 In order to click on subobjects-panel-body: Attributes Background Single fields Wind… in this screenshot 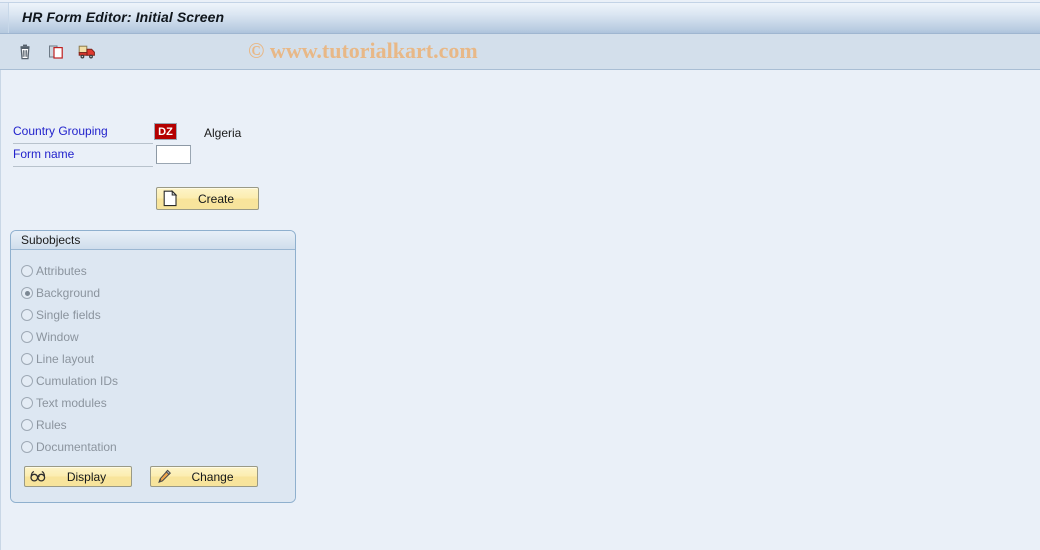, I will do `click(153, 376)`.